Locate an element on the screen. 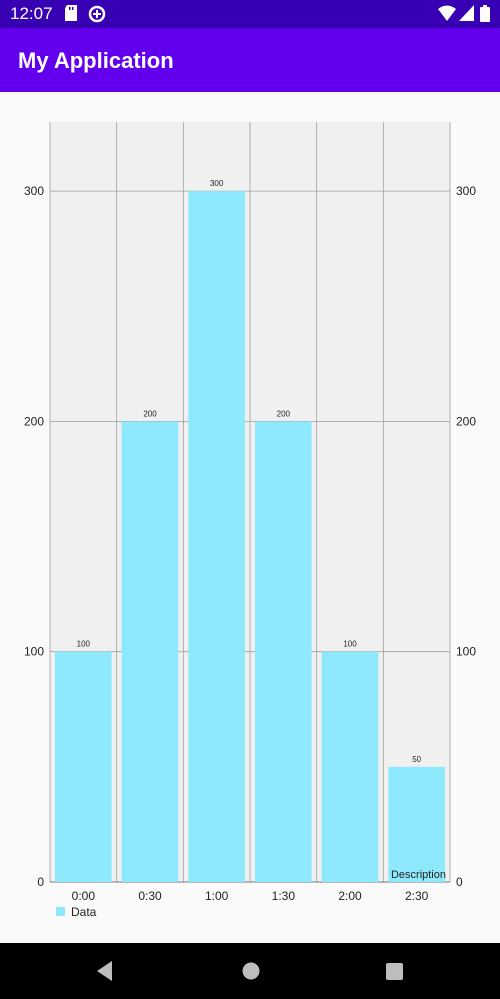 The image size is (500, 999). recents-icon is located at coordinates (395, 971).